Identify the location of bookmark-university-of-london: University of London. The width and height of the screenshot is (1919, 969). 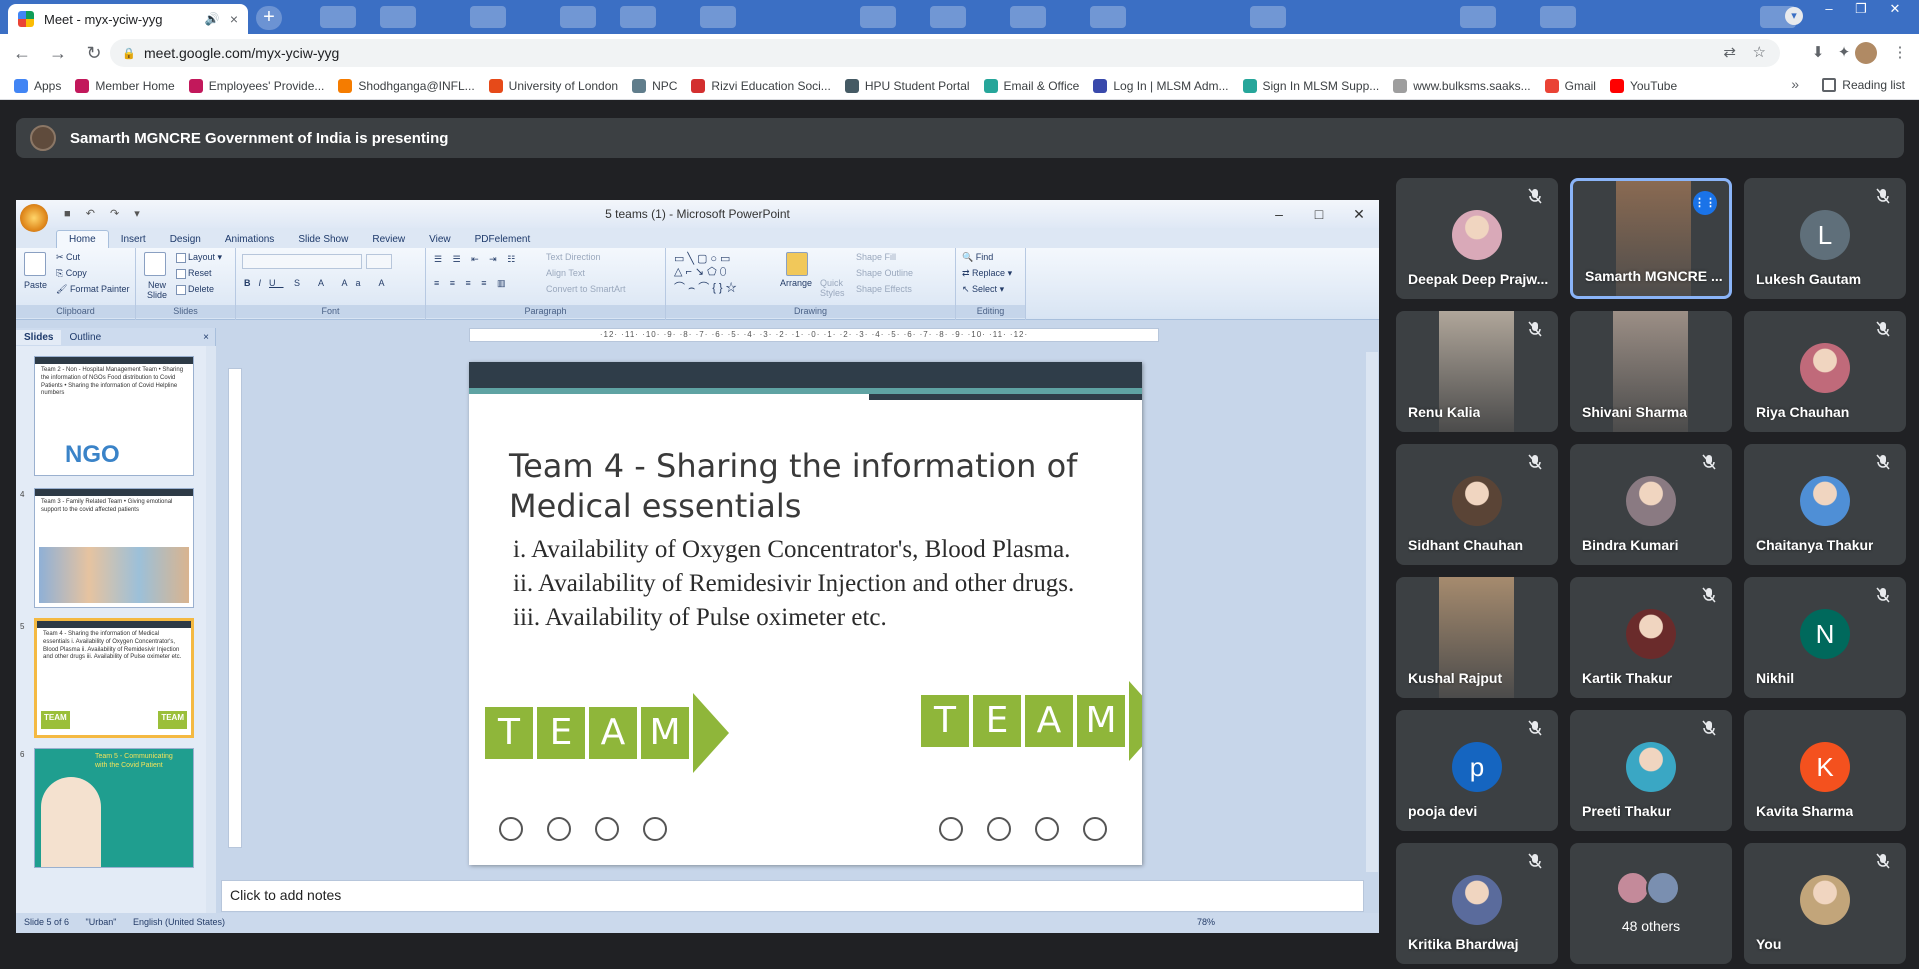
(553, 85).